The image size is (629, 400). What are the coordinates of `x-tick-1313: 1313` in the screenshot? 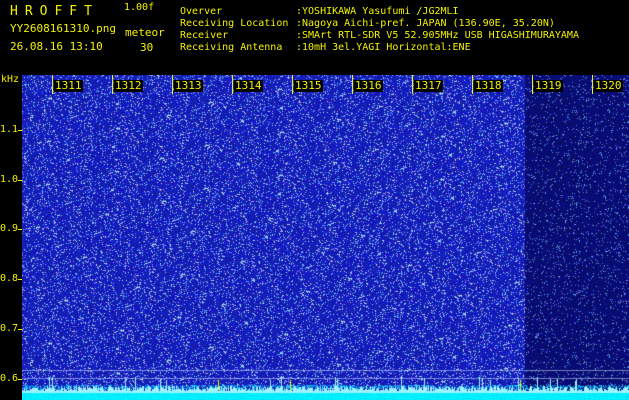 It's located at (188, 85).